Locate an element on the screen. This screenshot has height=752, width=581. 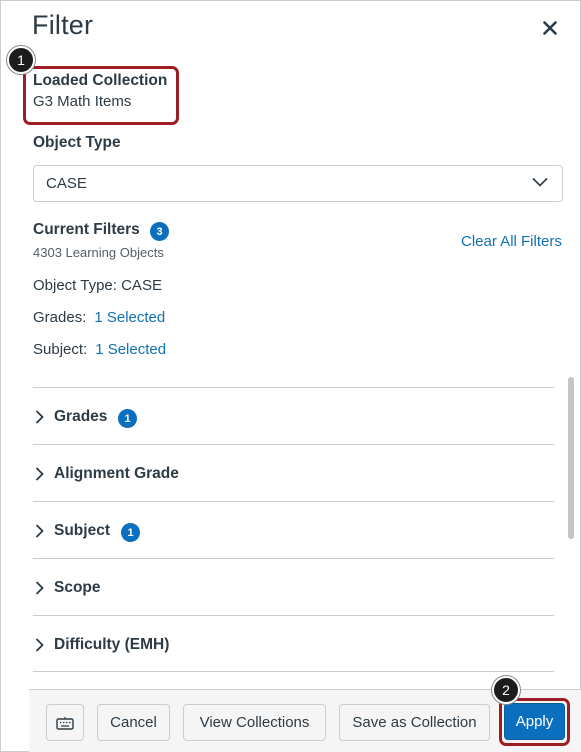
filter-summary-label: Object Type: CASE is located at coordinates (97, 285).